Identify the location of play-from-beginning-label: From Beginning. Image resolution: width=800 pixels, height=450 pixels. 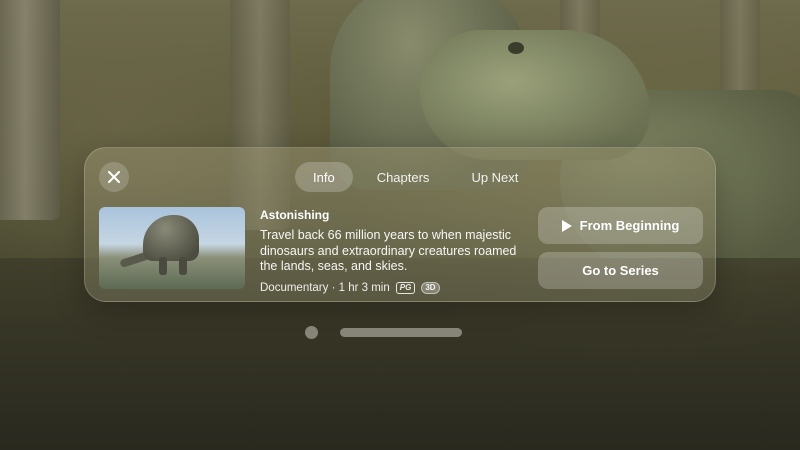
(629, 225).